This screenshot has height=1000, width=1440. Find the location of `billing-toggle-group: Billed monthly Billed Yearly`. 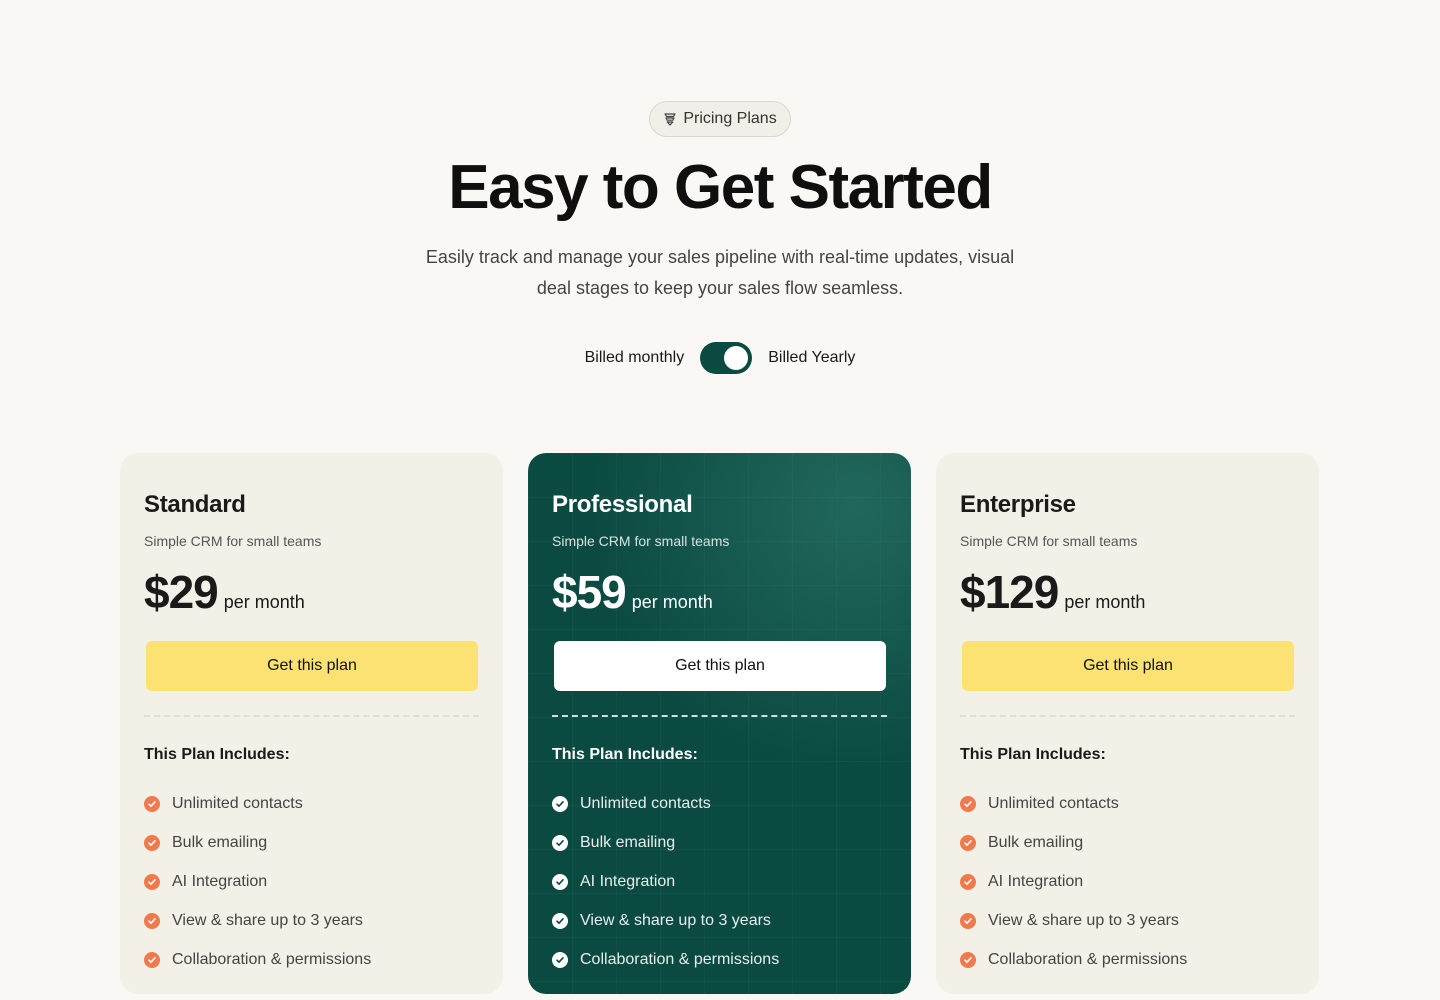

billing-toggle-group: Billed monthly Billed Yearly is located at coordinates (720, 358).